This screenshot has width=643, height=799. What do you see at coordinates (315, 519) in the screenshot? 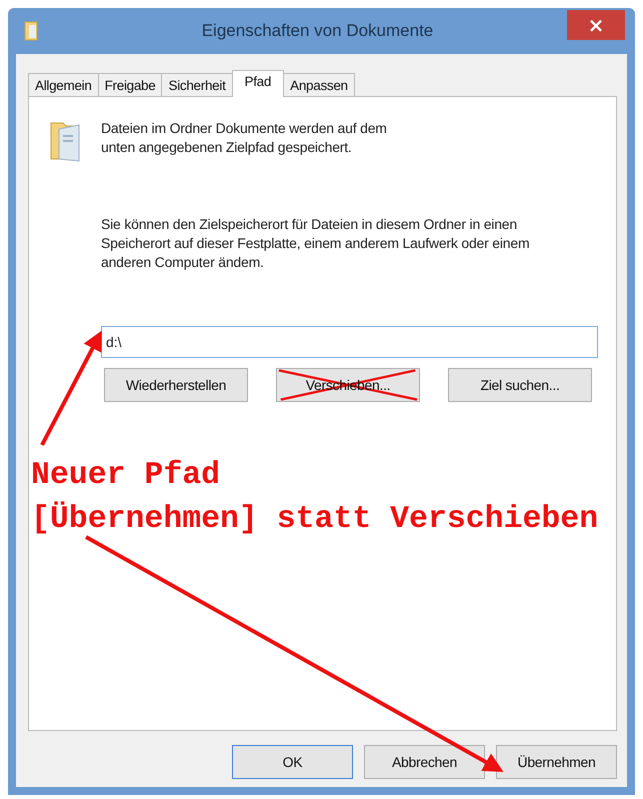
I see `annotation-text: [Übernehmen] statt Verschieben` at bounding box center [315, 519].